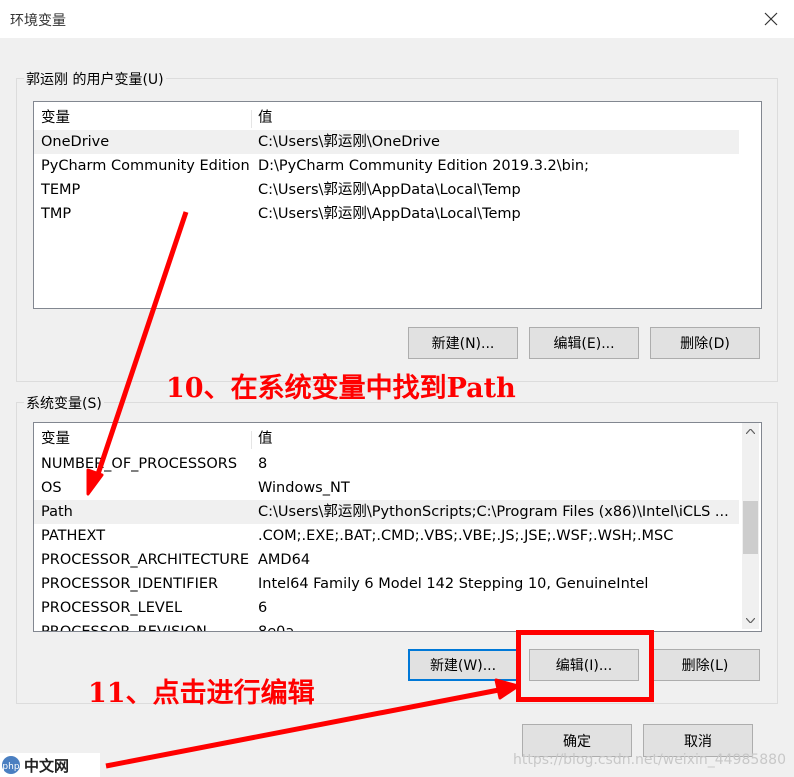  Describe the element at coordinates (73, 536) in the screenshot. I see `row-name: PATHEXT` at that location.